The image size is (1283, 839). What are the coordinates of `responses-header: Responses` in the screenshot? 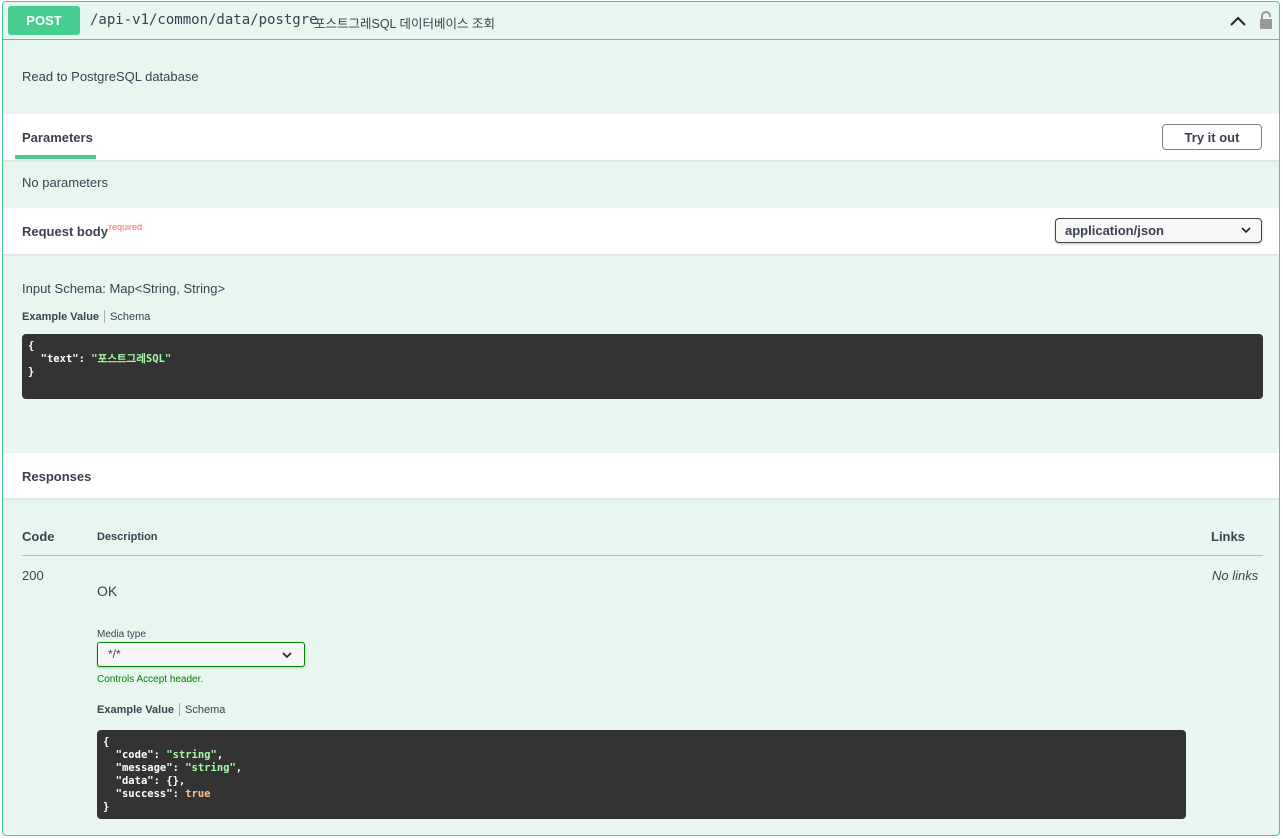 It's located at (641, 475).